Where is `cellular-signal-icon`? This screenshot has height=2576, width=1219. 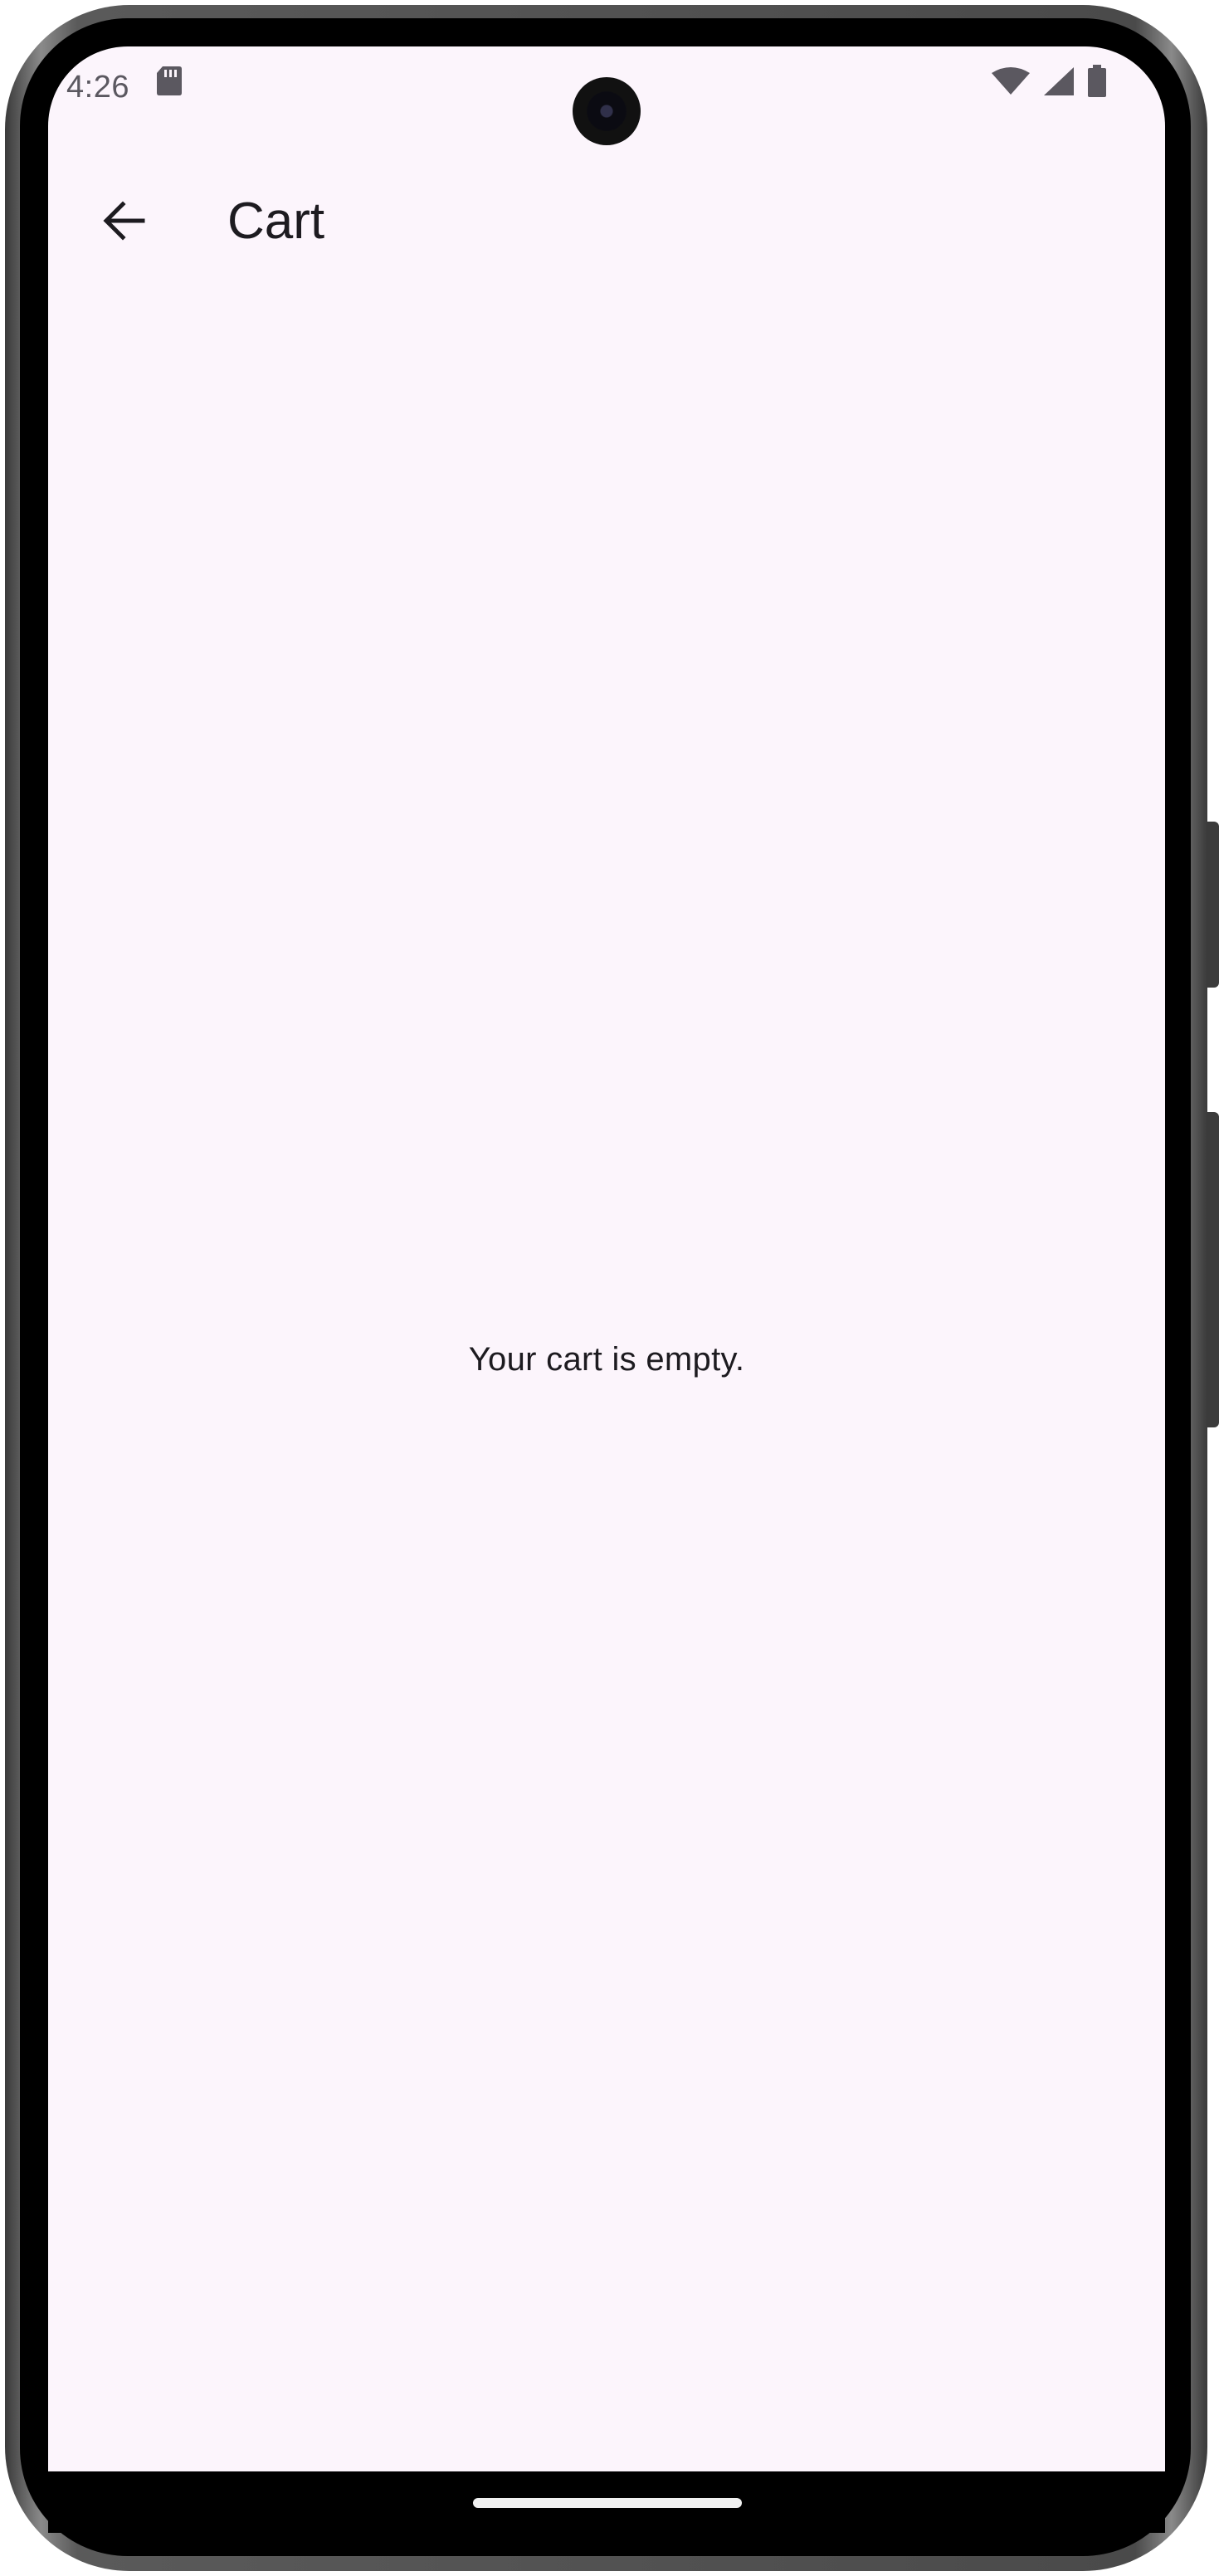 cellular-signal-icon is located at coordinates (1059, 81).